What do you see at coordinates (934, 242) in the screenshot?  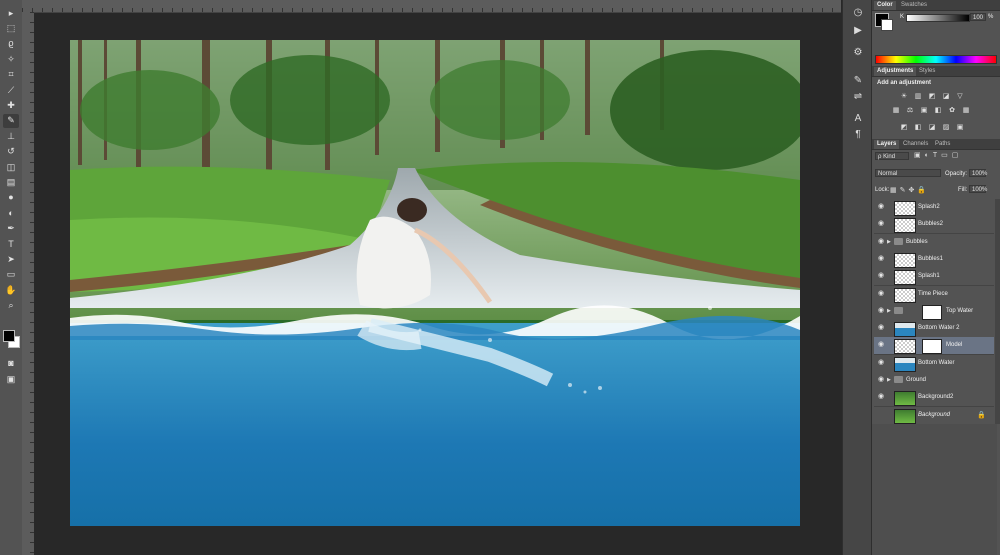 I see `layer-row: ◉ ▶ Bubbles` at bounding box center [934, 242].